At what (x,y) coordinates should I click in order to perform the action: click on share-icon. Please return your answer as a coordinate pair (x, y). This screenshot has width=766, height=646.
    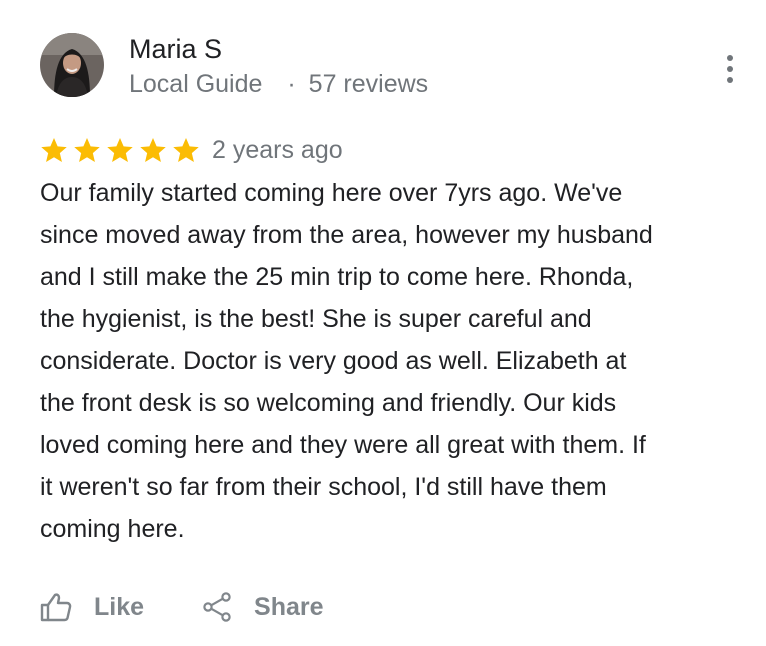
    Looking at the image, I should click on (217, 607).